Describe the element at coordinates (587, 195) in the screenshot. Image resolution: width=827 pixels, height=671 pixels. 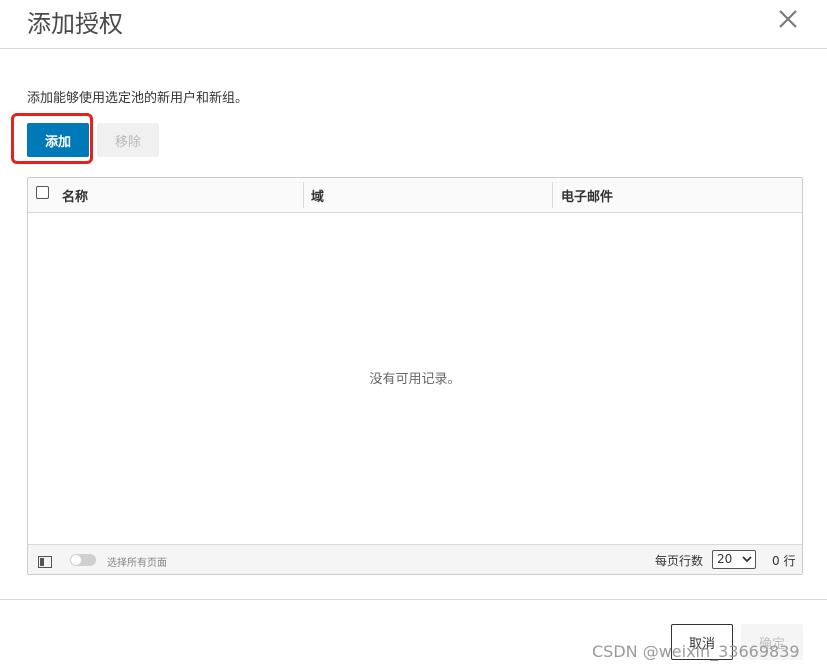
I see `column-header-email: 电子邮件` at that location.